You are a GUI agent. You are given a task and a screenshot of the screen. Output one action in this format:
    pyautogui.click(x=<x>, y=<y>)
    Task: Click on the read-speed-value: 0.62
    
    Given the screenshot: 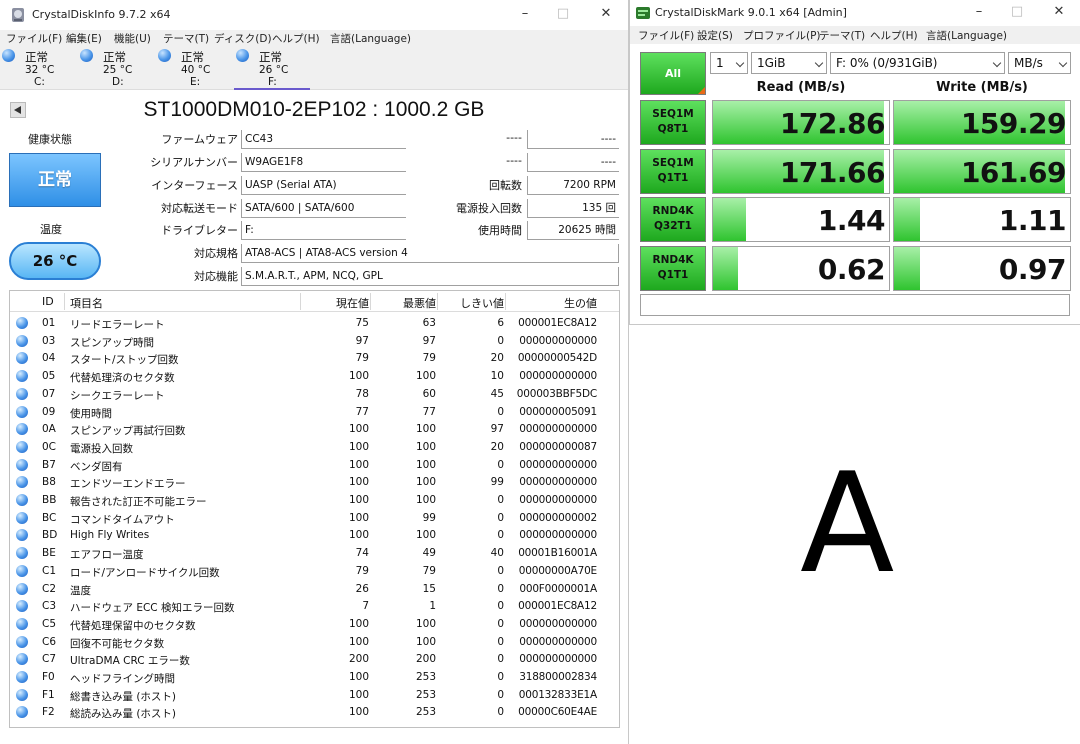 What is the action you would take?
    pyautogui.click(x=851, y=269)
    